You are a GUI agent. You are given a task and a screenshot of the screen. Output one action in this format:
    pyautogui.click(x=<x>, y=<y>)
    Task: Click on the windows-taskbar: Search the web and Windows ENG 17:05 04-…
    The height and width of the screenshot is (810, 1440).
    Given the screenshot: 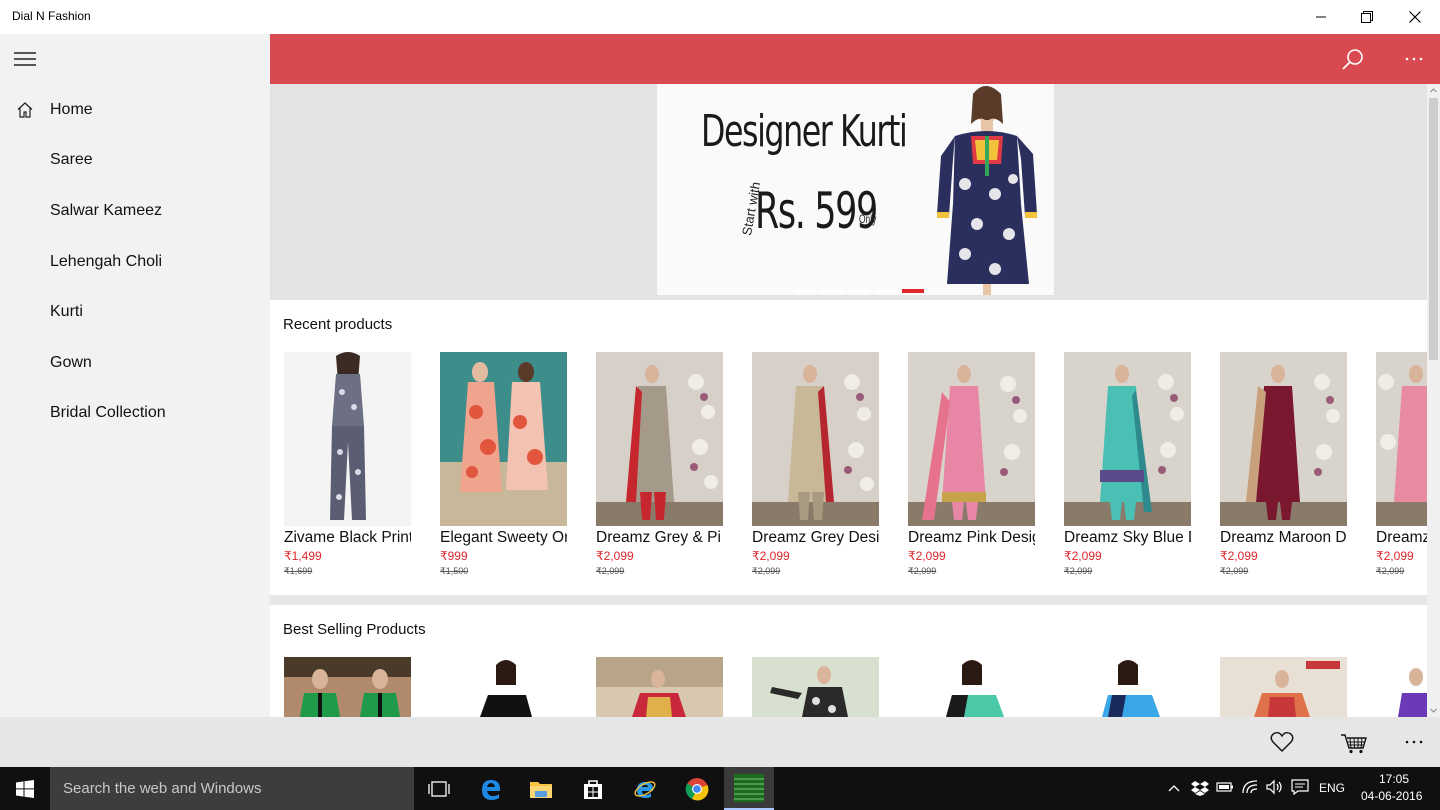 What is the action you would take?
    pyautogui.click(x=720, y=788)
    